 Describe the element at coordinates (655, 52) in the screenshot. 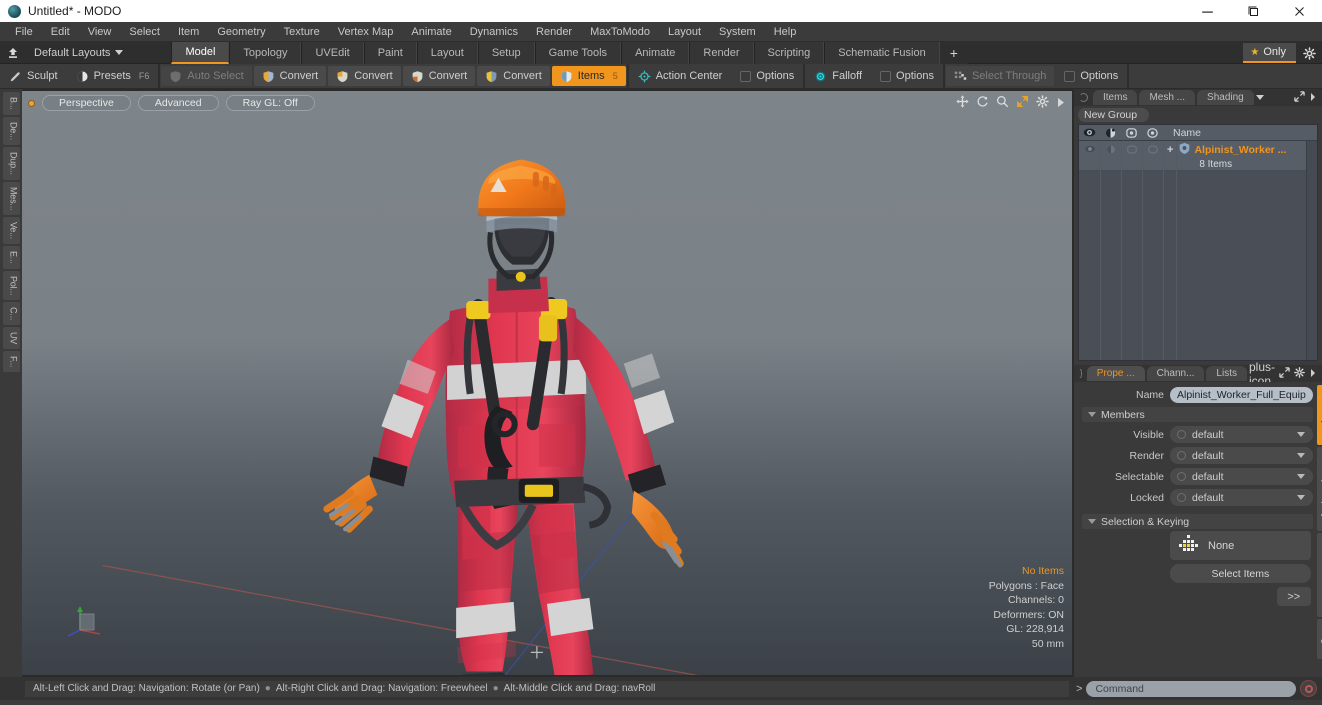

I see `layout-tab-animate: Animate` at that location.